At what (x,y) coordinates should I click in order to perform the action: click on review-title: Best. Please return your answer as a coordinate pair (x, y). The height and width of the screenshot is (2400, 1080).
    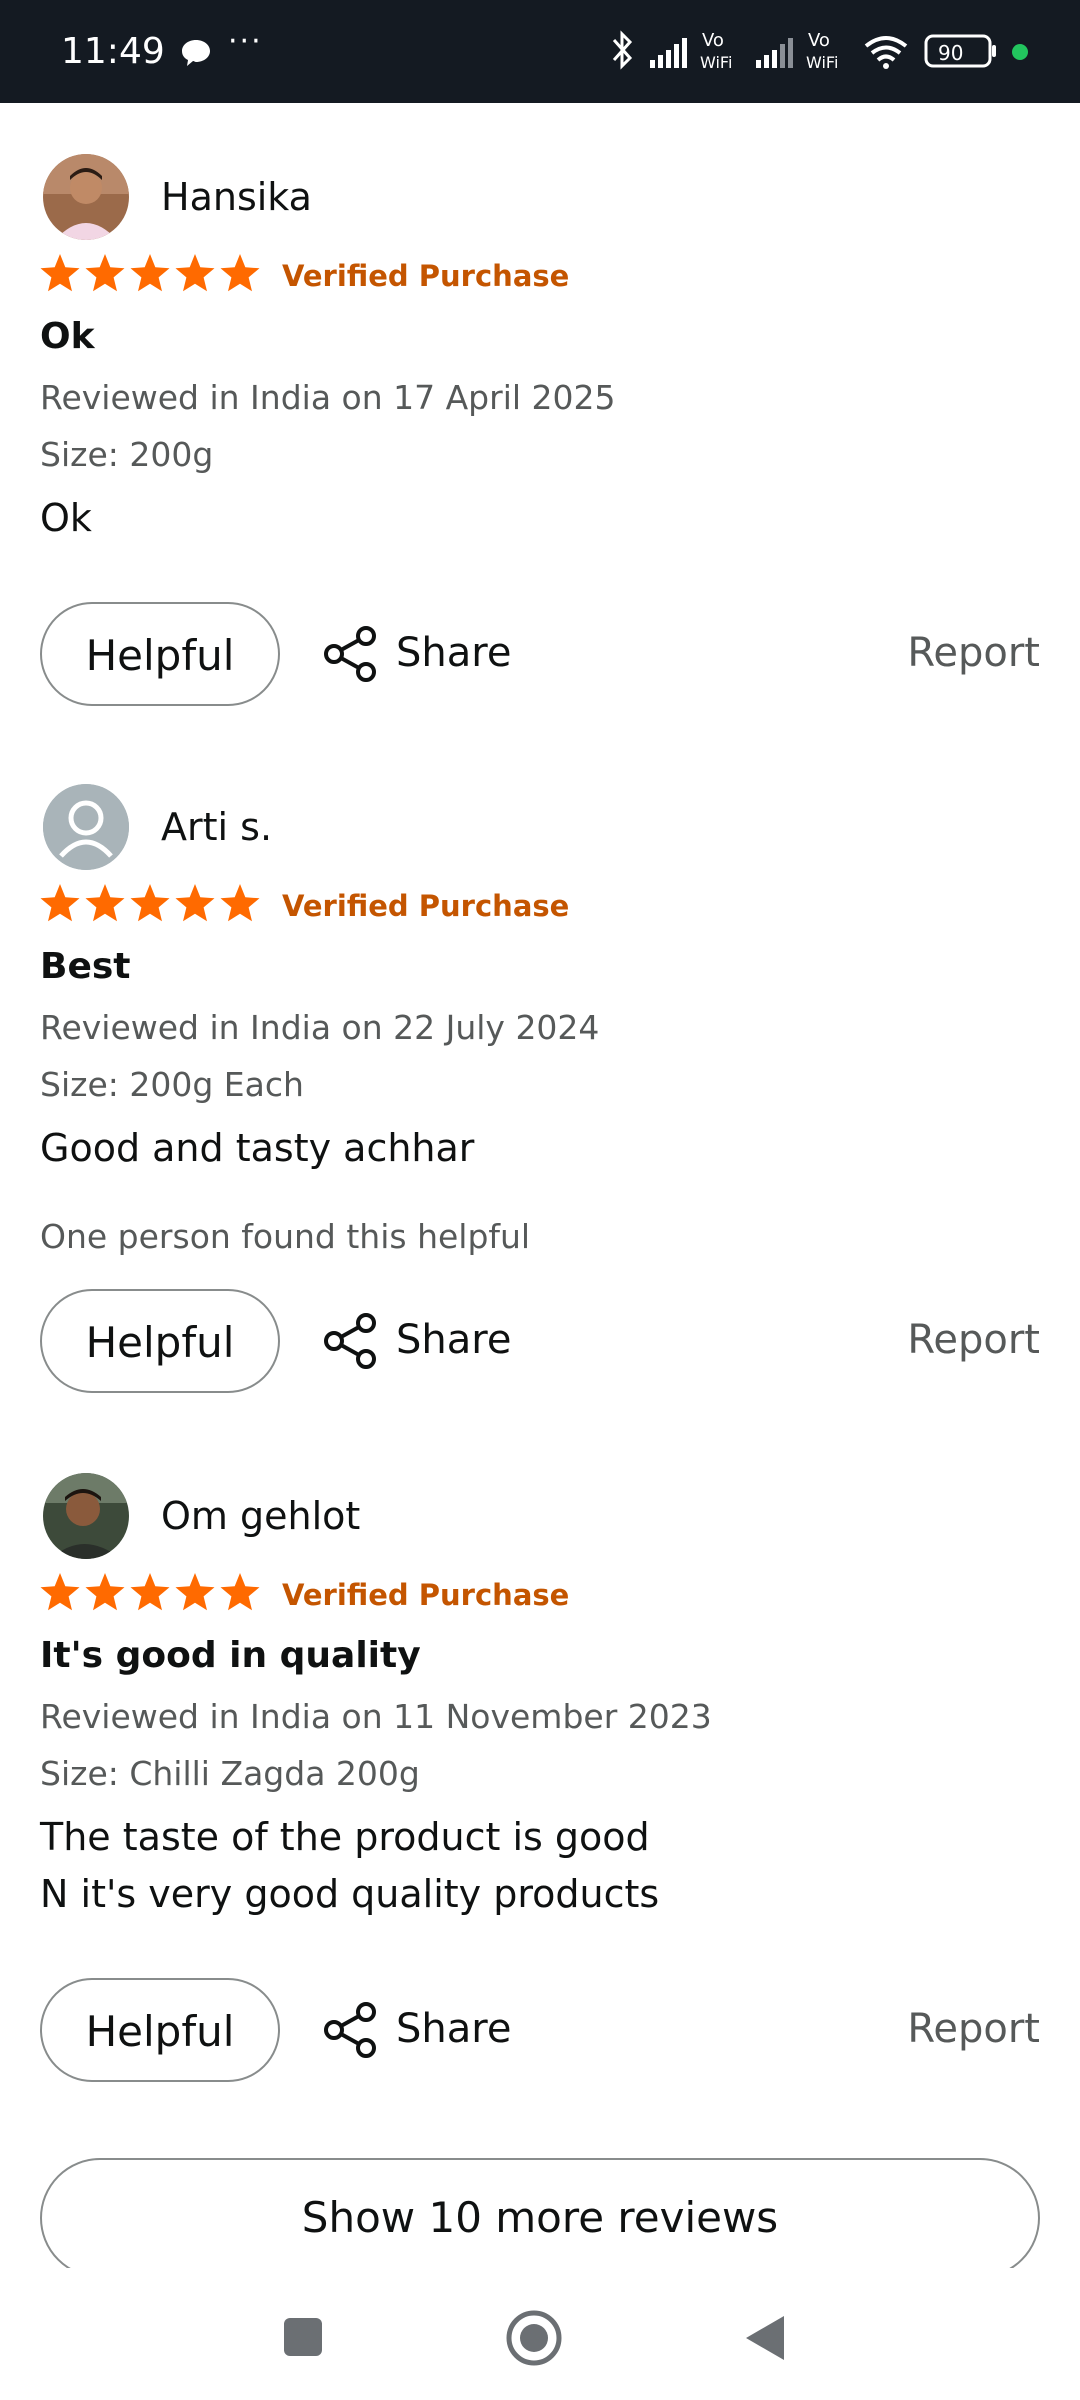
    Looking at the image, I should click on (85, 966).